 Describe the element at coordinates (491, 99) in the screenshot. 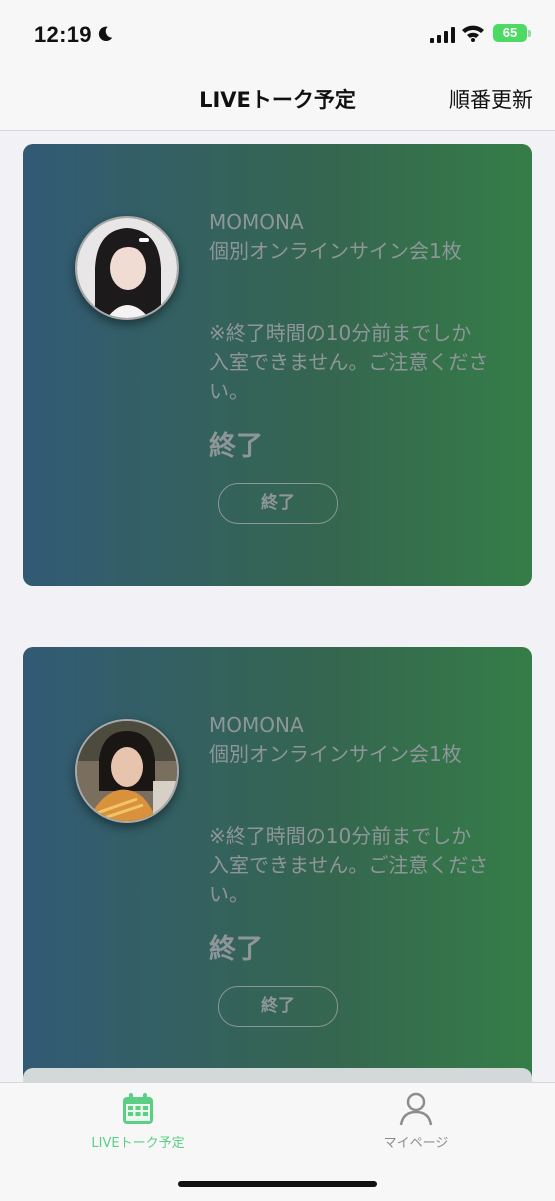

I see `refresh-order-button: 順番更新` at that location.